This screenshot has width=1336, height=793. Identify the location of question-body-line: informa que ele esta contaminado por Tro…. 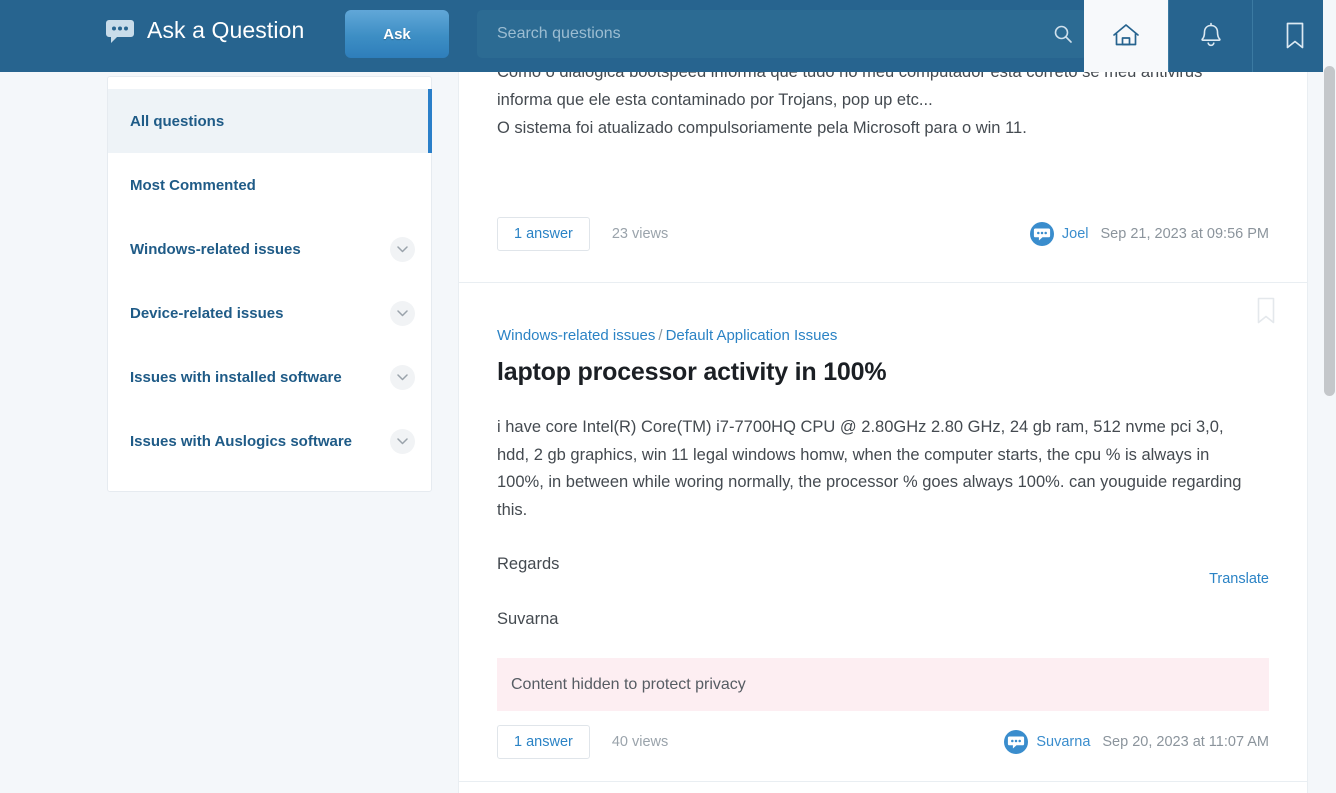
(715, 100).